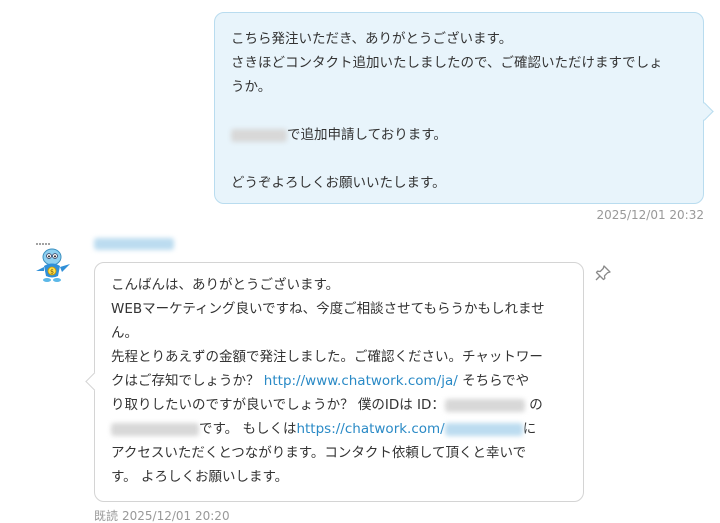  I want to click on outgoing-line-4-text: で追加申請しております。, so click(367, 135).